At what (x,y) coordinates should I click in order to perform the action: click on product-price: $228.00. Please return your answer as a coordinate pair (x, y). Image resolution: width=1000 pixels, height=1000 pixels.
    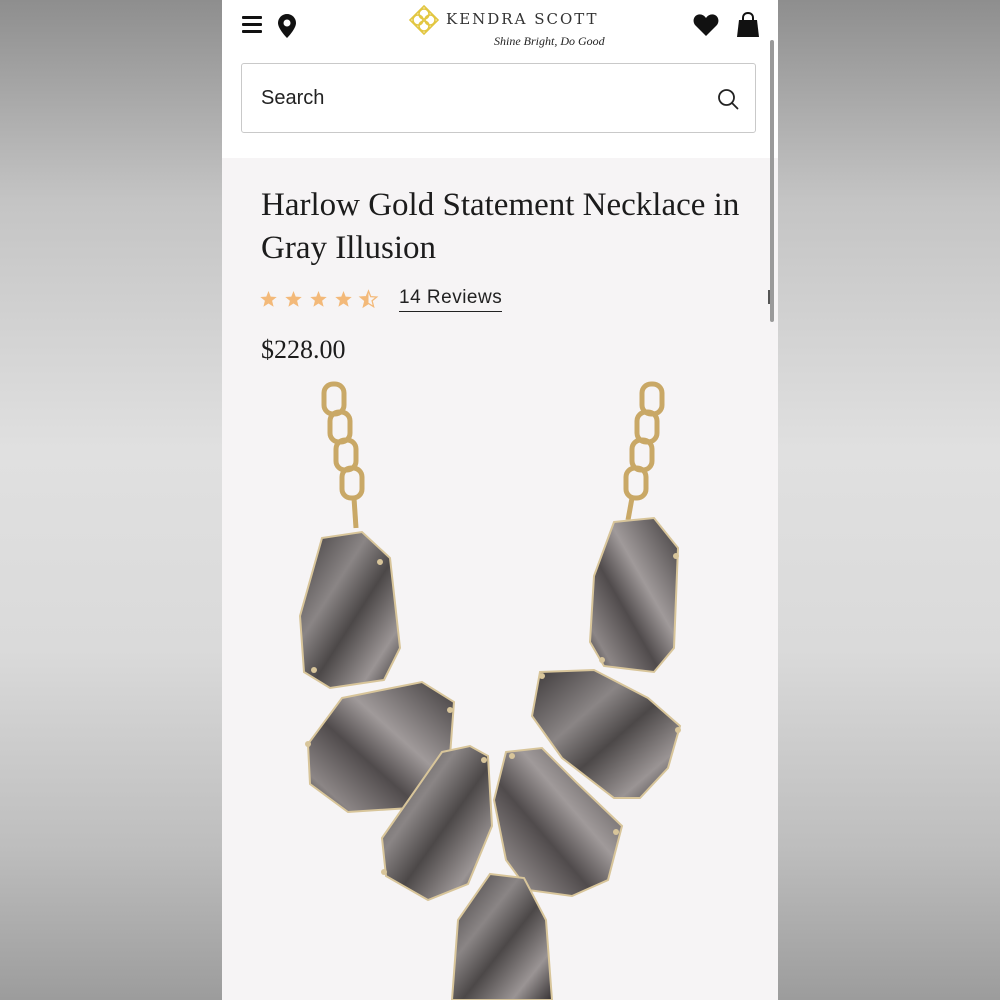
    Looking at the image, I should click on (303, 349).